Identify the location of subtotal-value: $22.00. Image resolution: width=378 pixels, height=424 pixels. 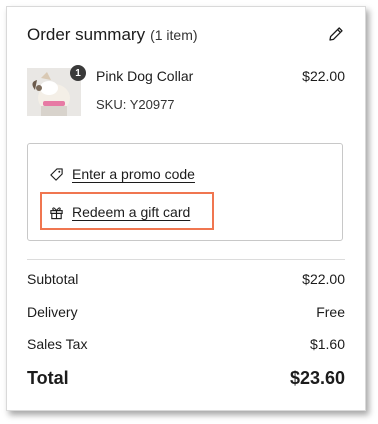
(323, 279).